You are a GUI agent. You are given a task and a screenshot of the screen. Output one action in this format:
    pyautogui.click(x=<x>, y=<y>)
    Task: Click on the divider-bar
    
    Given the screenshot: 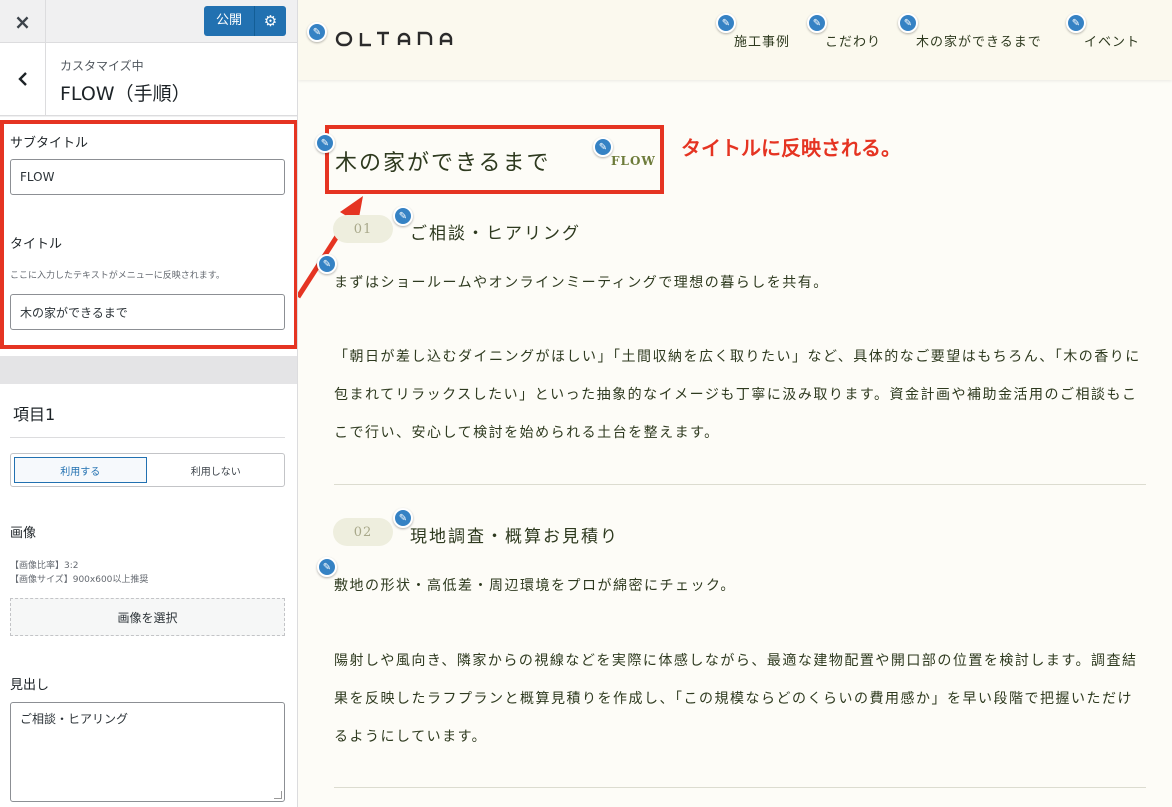 What is the action you would take?
    pyautogui.click(x=148, y=370)
    